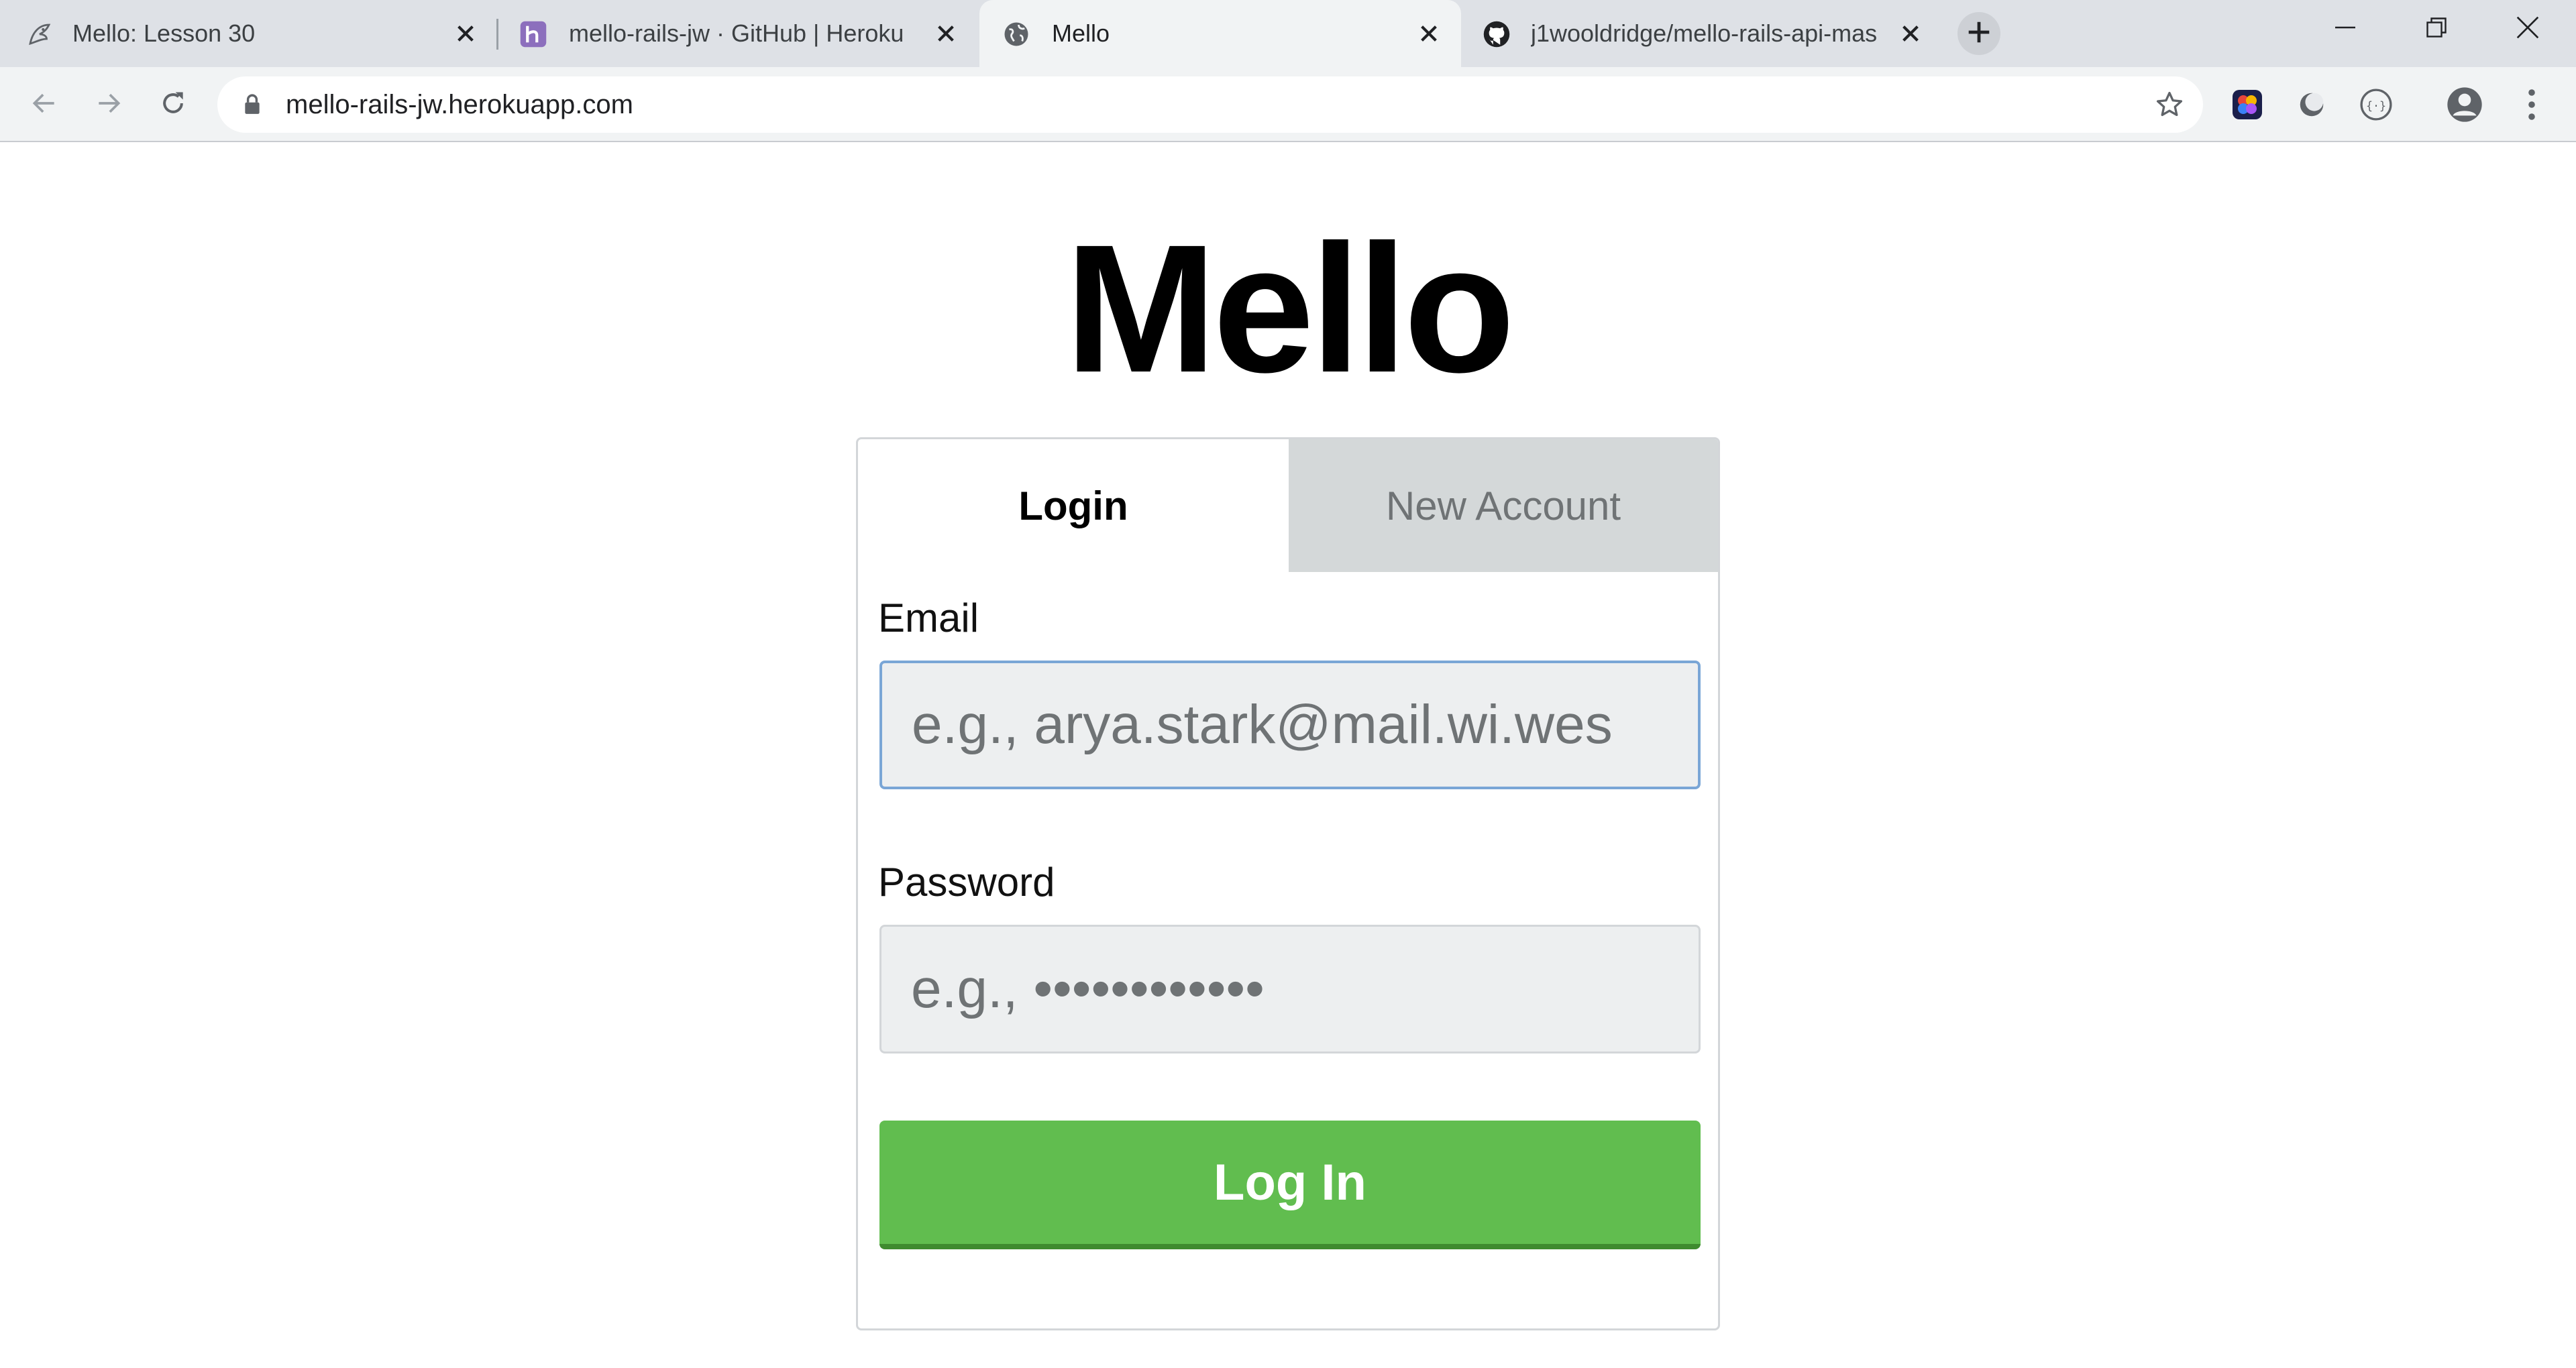  Describe the element at coordinates (1290, 1185) in the screenshot. I see `log-in-button: Log In` at that location.